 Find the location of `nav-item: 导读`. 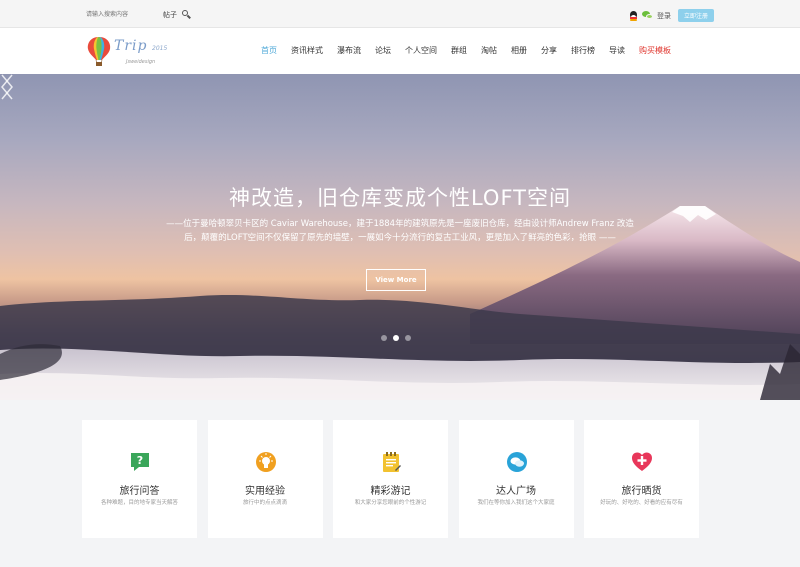

nav-item: 导读 is located at coordinates (617, 50).